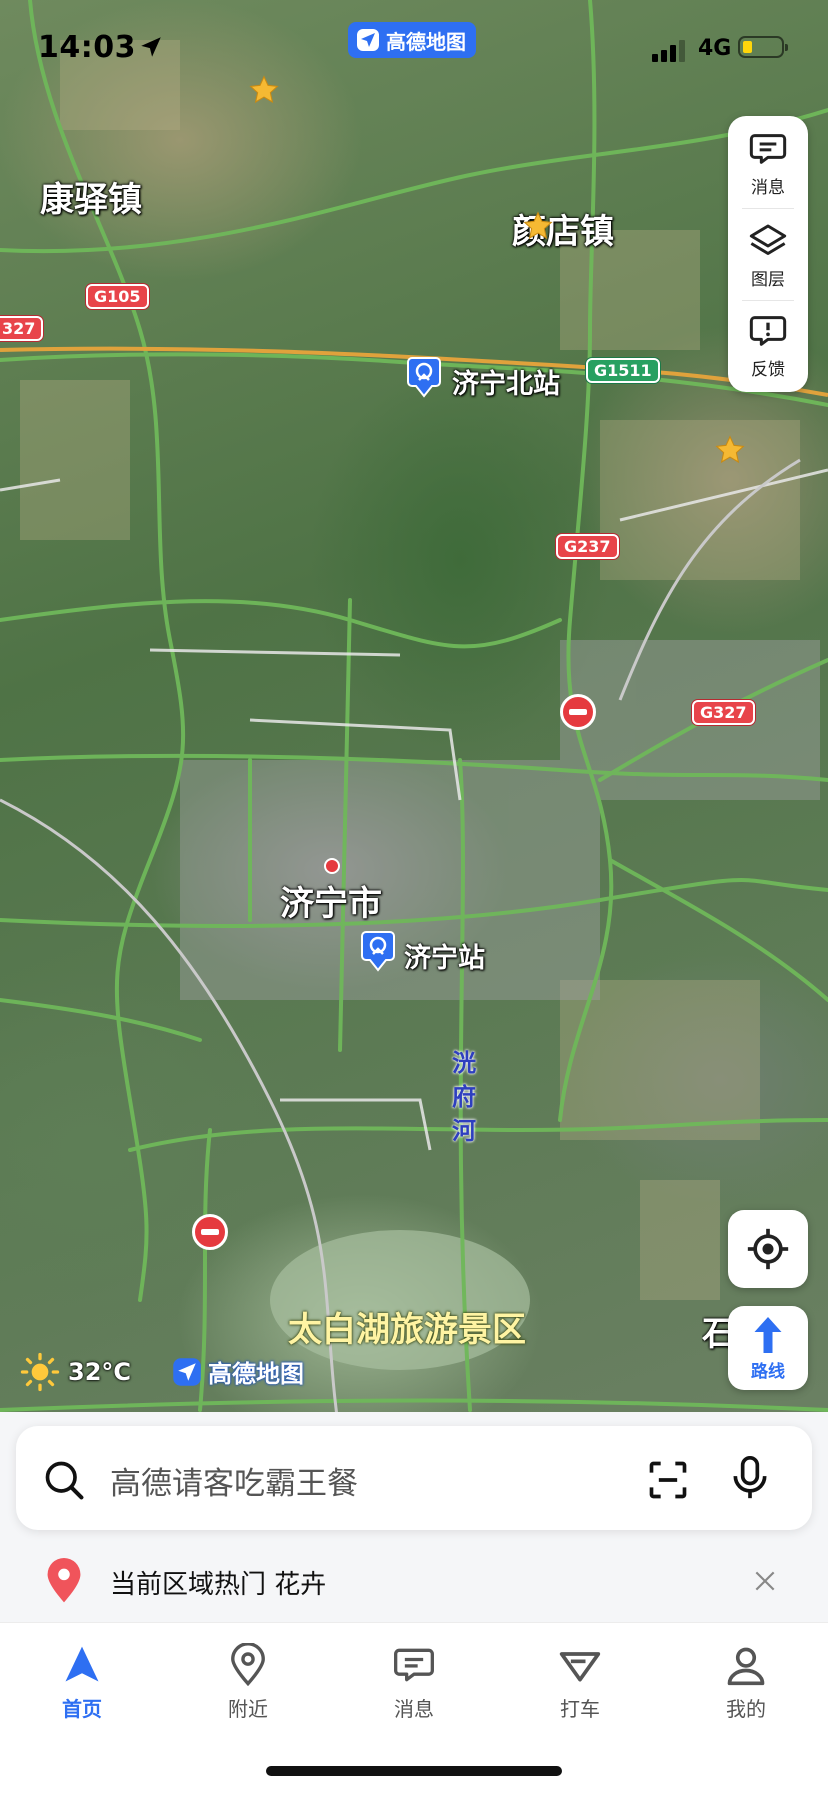  Describe the element at coordinates (256, 1374) in the screenshot. I see `watermark-label: 高德地图` at that location.